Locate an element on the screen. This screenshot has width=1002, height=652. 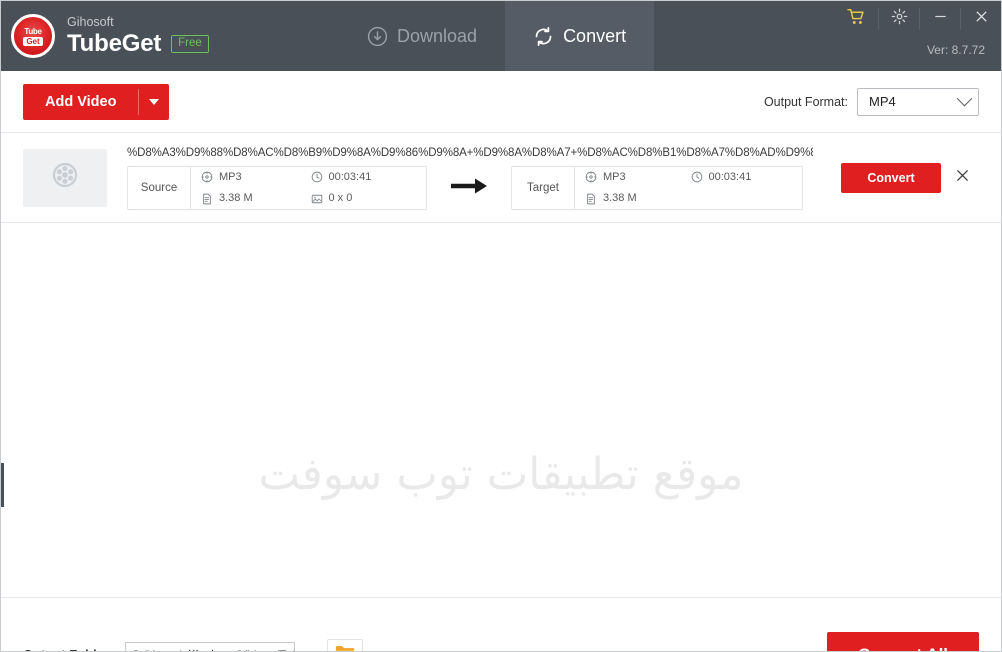
convert-item-button: Convert is located at coordinates (891, 177).